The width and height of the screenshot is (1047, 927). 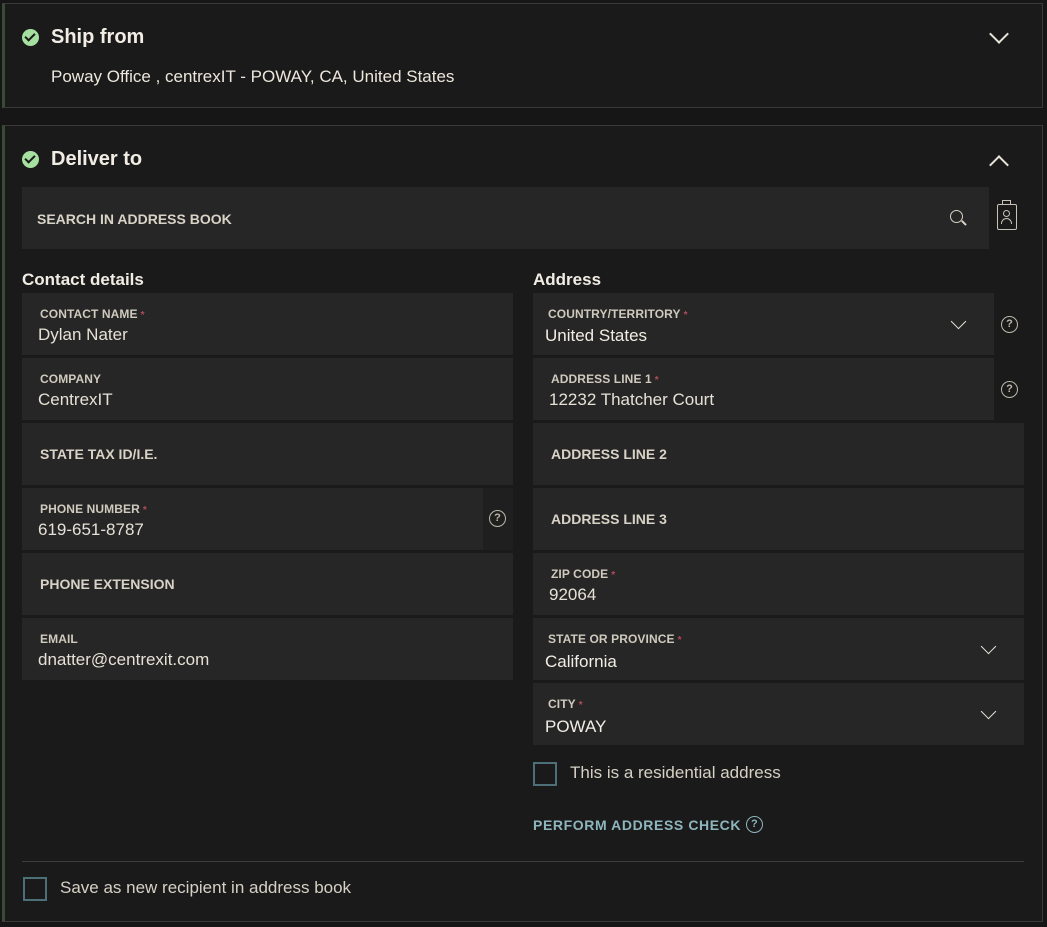 I want to click on address-heading: Address, so click(x=567, y=279).